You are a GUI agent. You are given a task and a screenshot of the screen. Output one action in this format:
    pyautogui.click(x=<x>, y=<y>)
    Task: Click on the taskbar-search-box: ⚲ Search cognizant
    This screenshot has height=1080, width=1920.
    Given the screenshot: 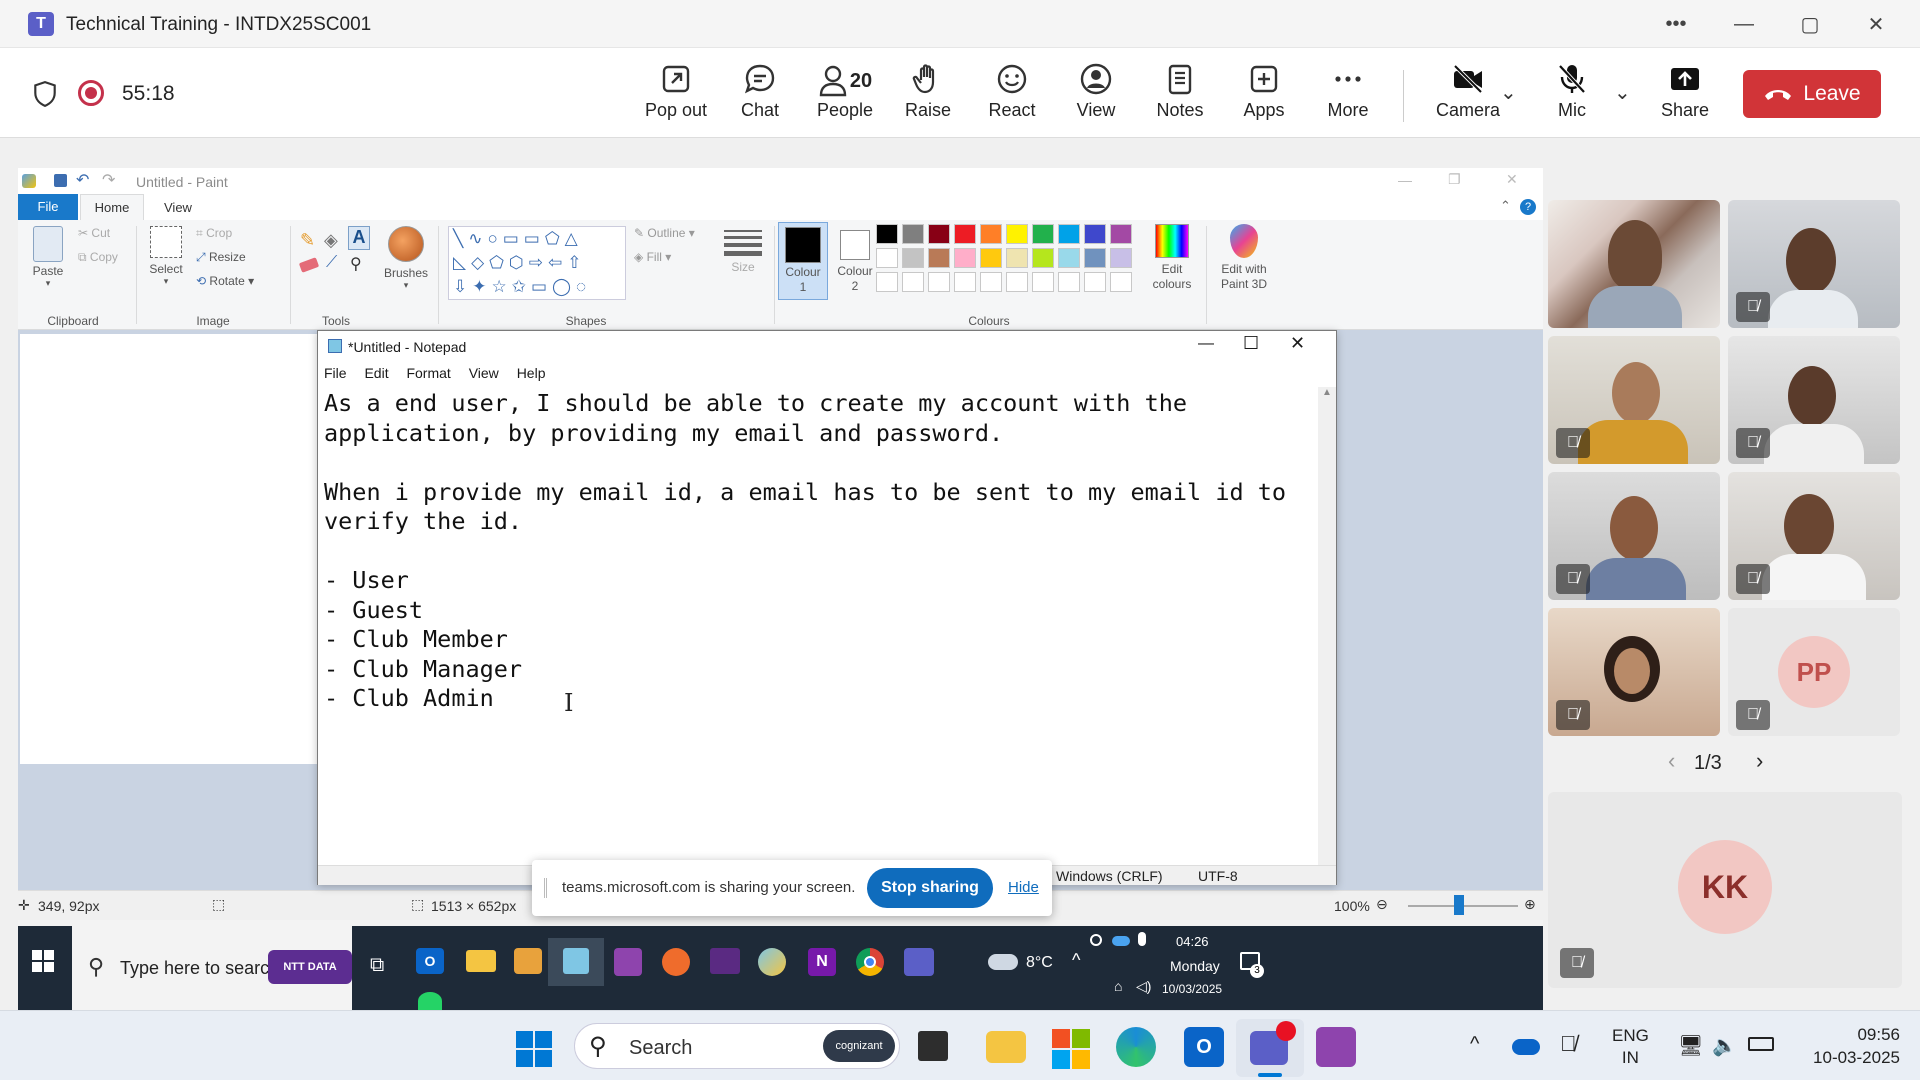 What is the action you would take?
    pyautogui.click(x=737, y=1046)
    